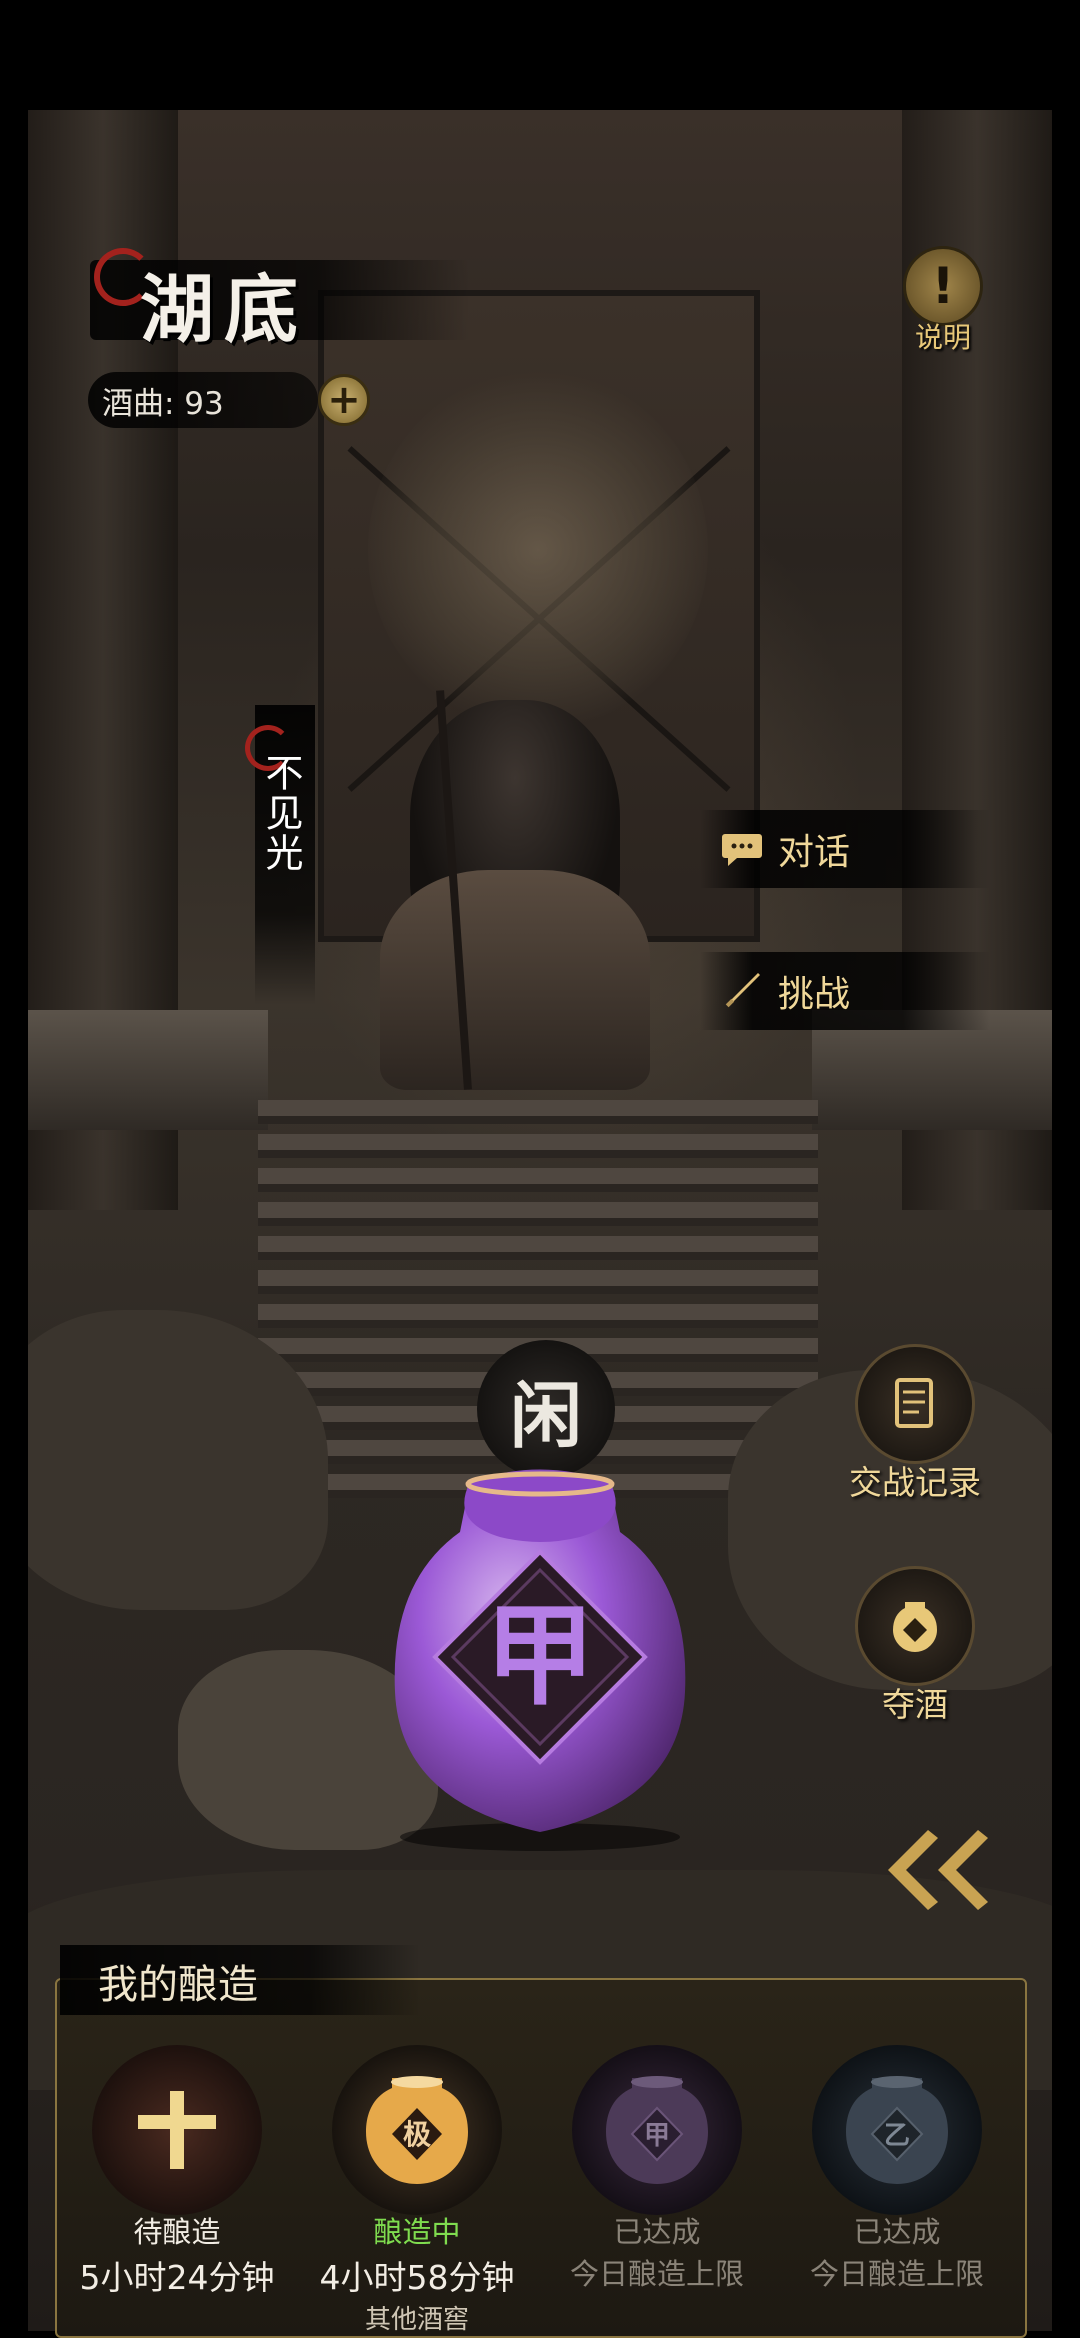 This screenshot has width=1080, height=2338. Describe the element at coordinates (657, 2136) in the screenshot. I see `jar-mark: 甲` at that location.